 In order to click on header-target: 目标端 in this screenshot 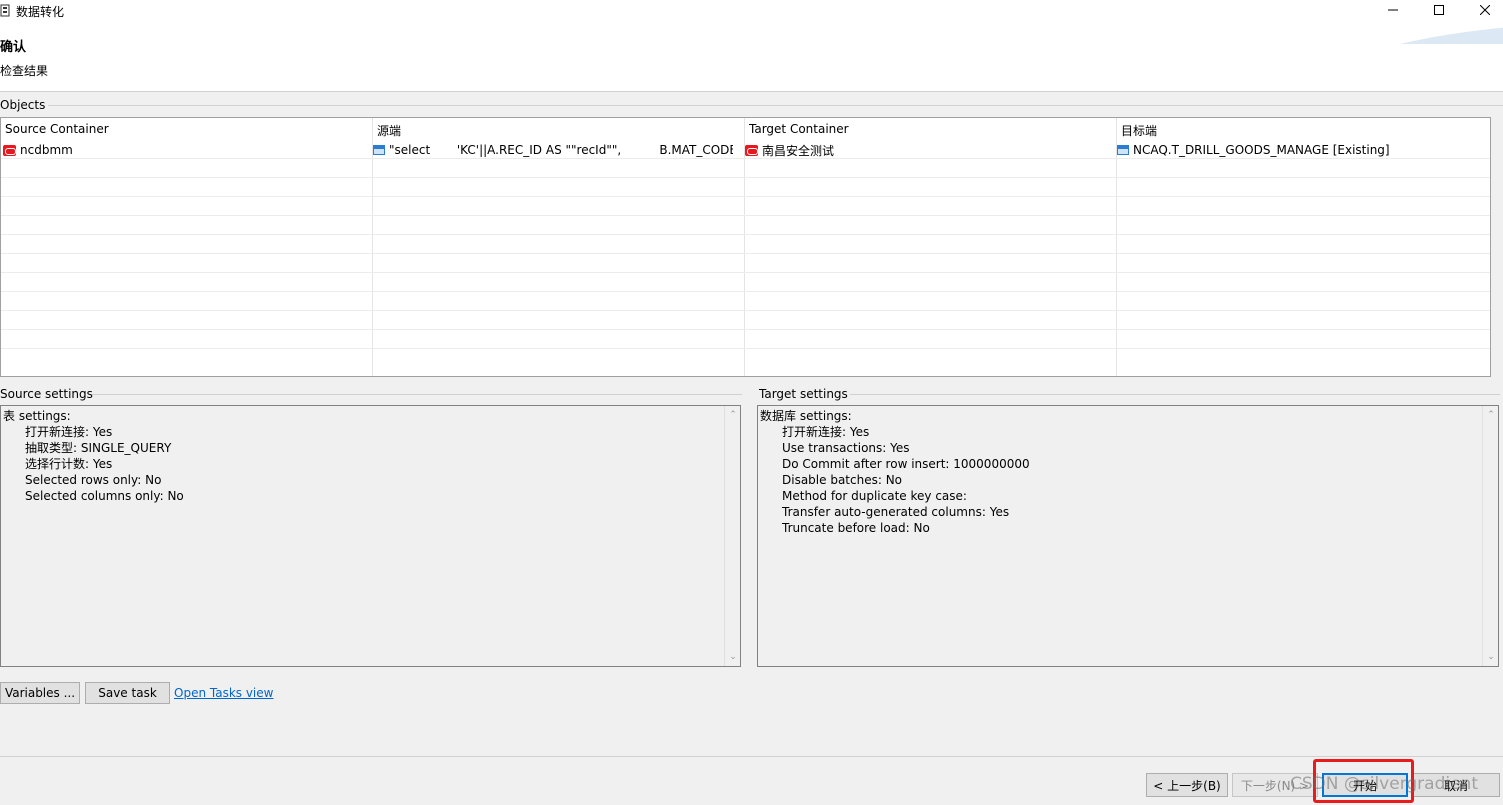, I will do `click(1139, 130)`.